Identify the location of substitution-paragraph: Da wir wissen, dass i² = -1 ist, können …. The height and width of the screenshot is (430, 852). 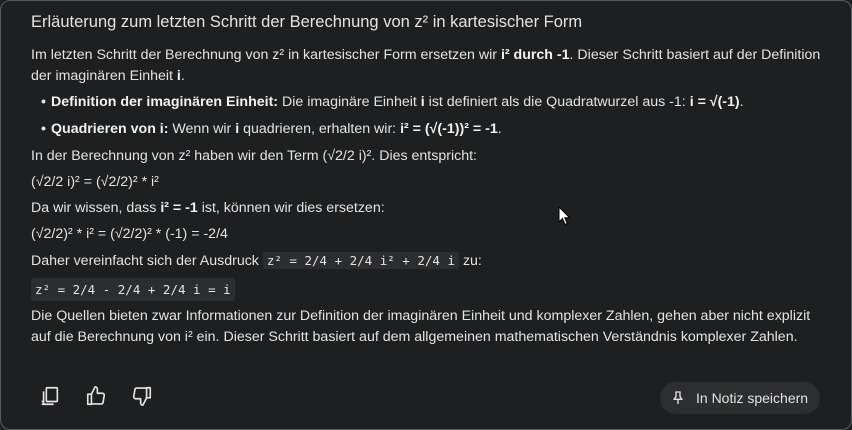
(428, 208).